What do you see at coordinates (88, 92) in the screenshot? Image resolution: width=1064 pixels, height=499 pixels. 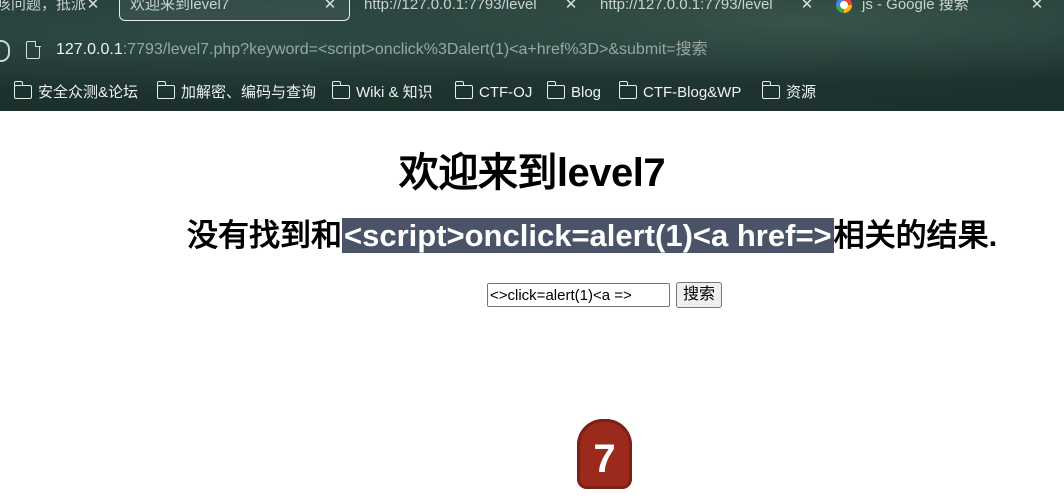 I see `bookmark-label: 安全众测&论坛` at bounding box center [88, 92].